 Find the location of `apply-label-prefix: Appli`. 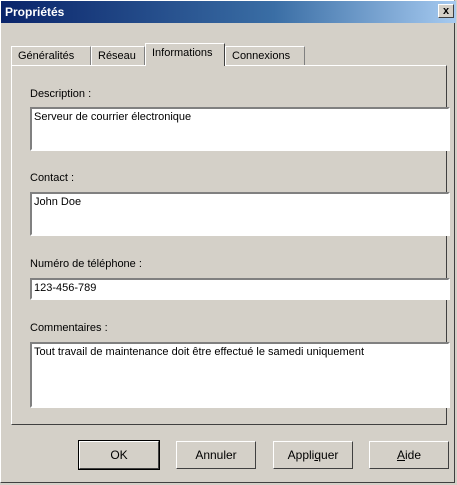

apply-label-prefix: Appli is located at coordinates (301, 455).